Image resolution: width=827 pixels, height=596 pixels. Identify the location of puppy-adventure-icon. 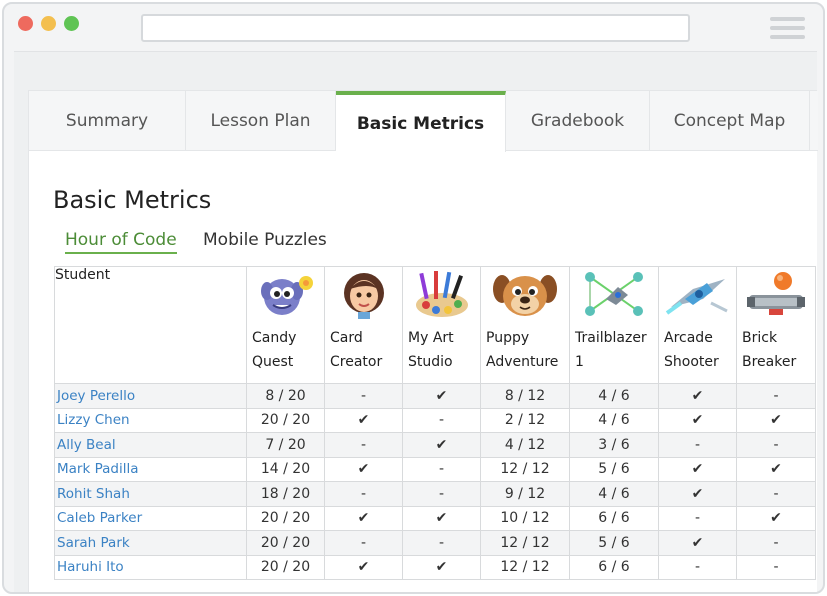
(525, 295).